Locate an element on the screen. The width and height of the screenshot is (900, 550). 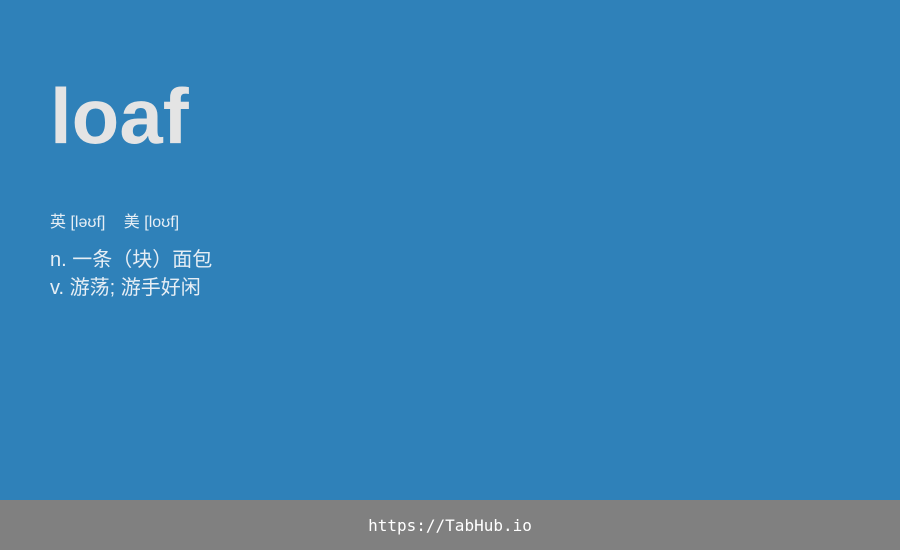
definition-noun: n. 一条（块）面包 is located at coordinates (131, 260).